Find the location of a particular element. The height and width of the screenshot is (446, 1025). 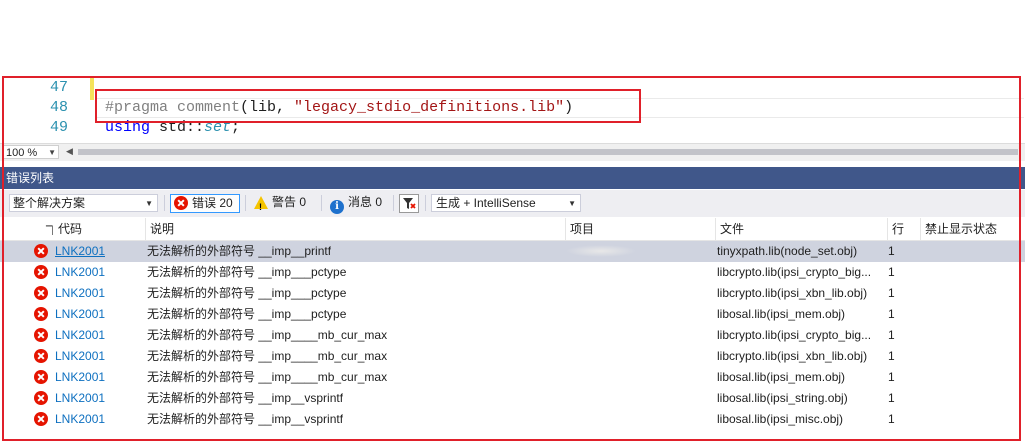

header-line: 行 is located at coordinates (904, 229).